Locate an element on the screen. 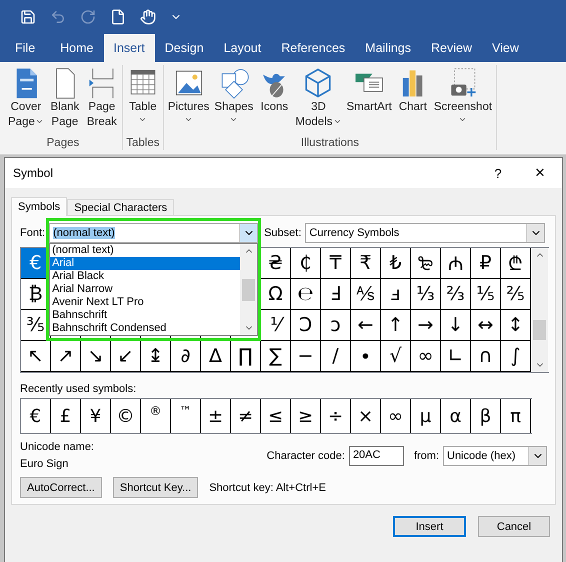  symbol-cell: ∕ is located at coordinates (336, 356).